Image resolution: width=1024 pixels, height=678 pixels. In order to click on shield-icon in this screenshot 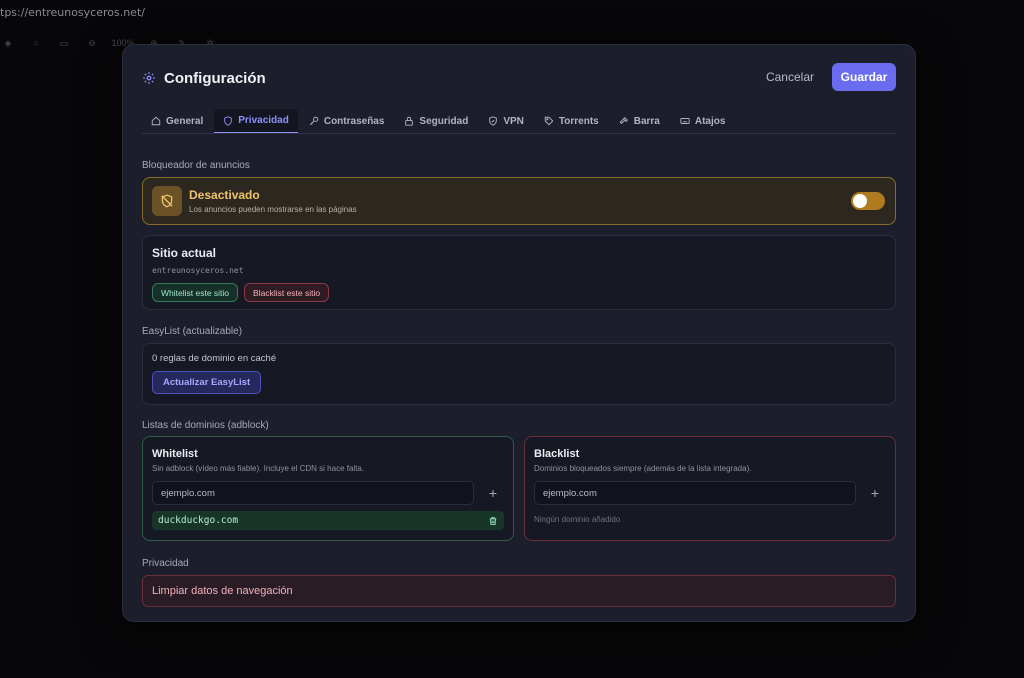, I will do `click(228, 120)`.